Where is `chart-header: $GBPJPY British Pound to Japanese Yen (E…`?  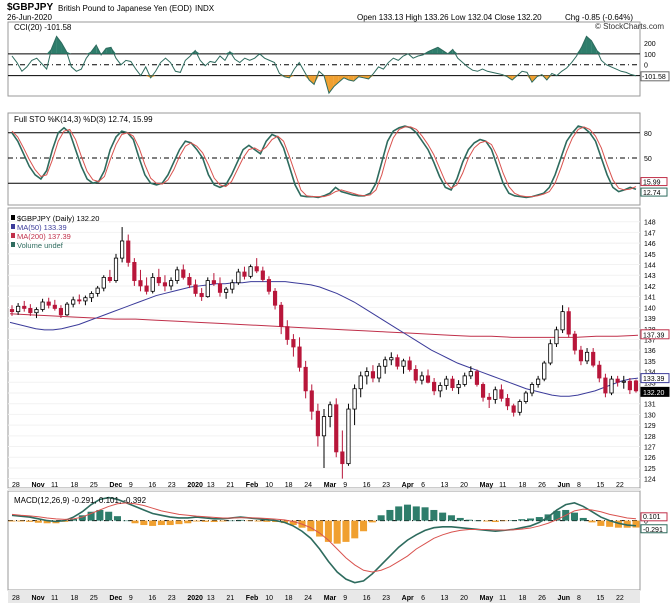 chart-header: $GBPJPY British Pound to Japanese Yen (E… is located at coordinates (335, 11).